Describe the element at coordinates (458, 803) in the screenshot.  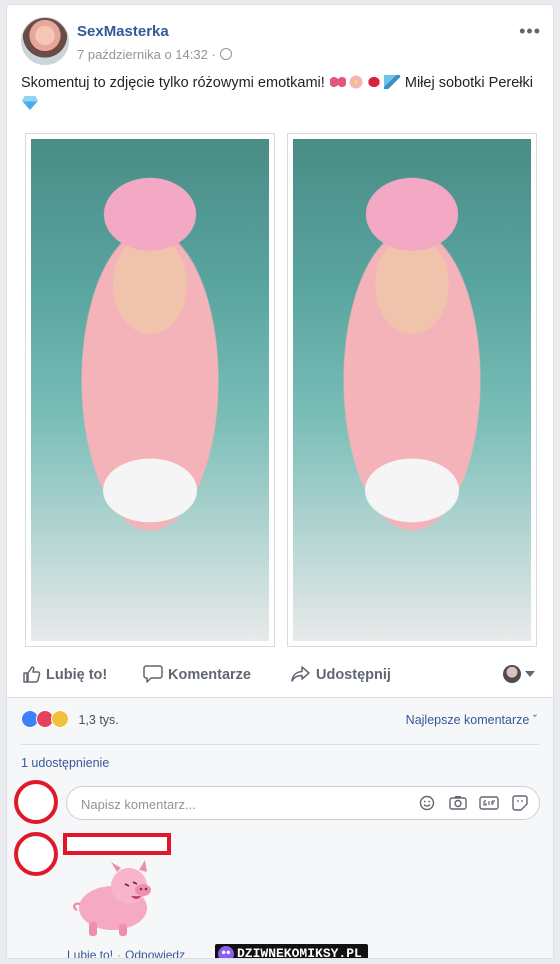
I see `camera-icon` at that location.